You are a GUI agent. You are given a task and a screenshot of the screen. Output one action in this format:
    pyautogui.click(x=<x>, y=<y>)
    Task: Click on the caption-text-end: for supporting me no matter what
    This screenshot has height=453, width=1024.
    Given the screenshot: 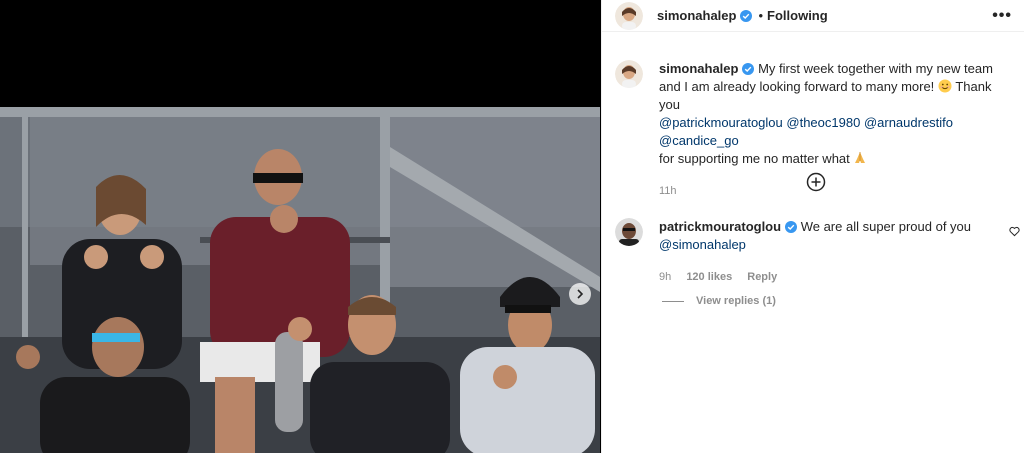 What is the action you would take?
    pyautogui.click(x=754, y=158)
    